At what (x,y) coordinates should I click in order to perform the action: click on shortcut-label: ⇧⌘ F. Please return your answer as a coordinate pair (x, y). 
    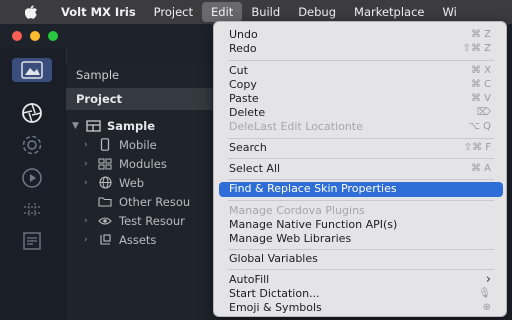
    Looking at the image, I should click on (477, 147).